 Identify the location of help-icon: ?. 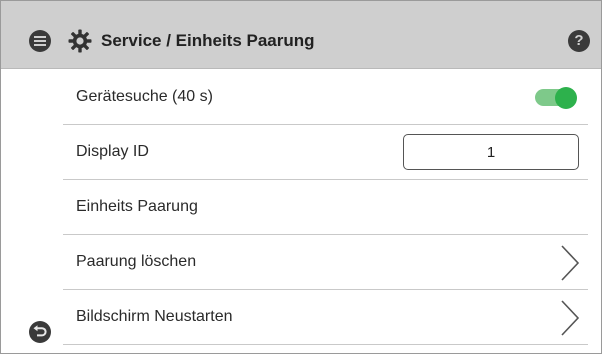
(579, 41).